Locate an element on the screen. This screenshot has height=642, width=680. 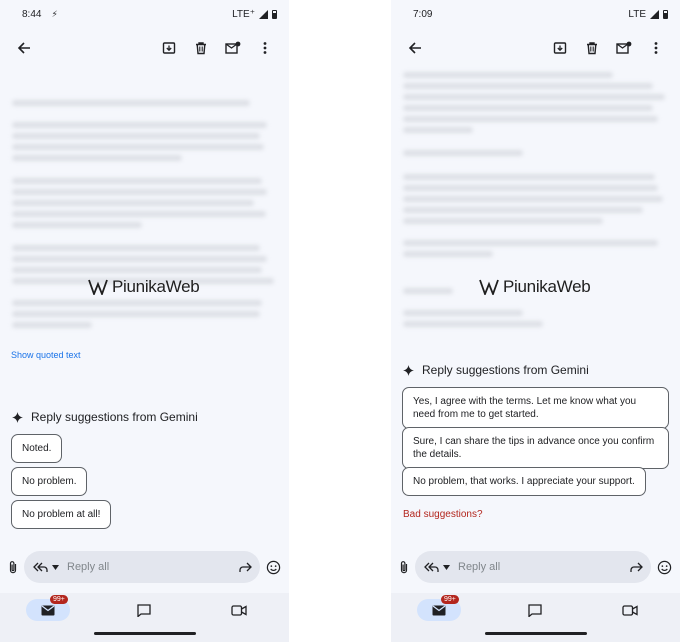
status-bar: 7:09 LTE is located at coordinates (535, 14).